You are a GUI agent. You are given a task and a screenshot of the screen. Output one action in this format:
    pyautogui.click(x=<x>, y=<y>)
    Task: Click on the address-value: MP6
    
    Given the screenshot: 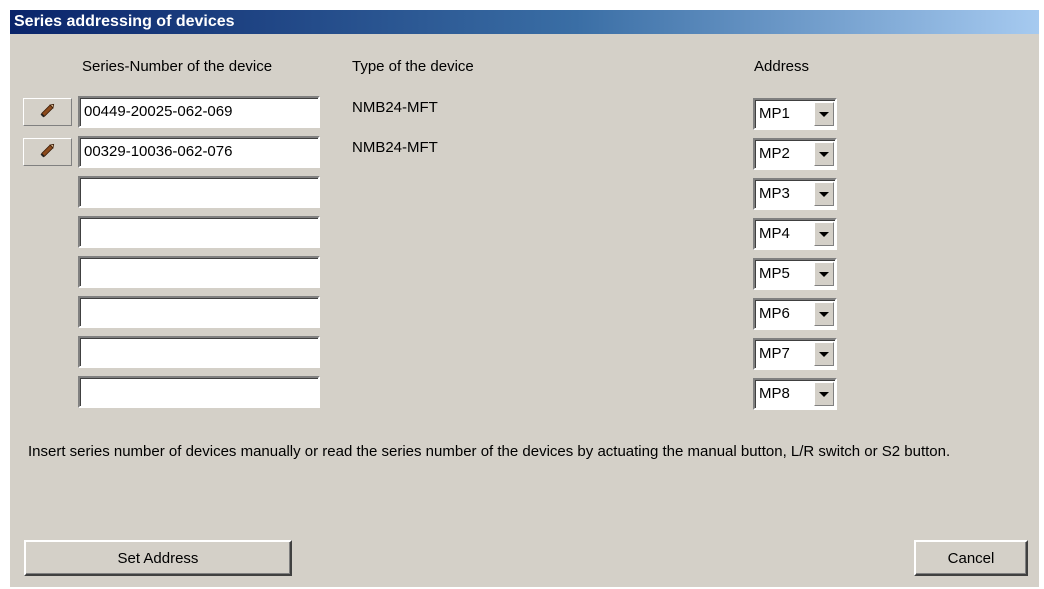 What is the action you would take?
    pyautogui.click(x=774, y=313)
    